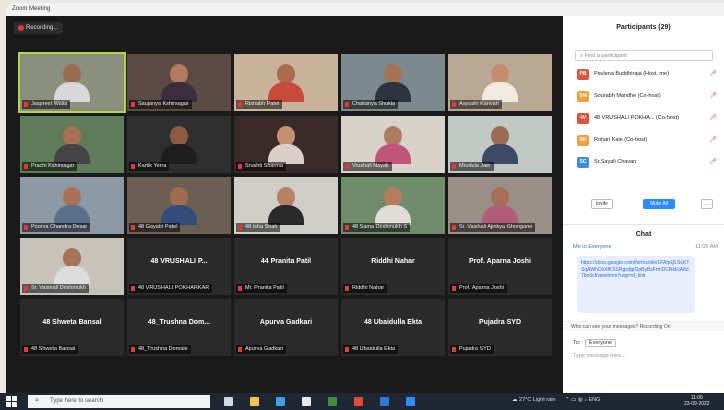  I want to click on participant-video-tile: Saujanya Kshirsagar, so click(179, 82).